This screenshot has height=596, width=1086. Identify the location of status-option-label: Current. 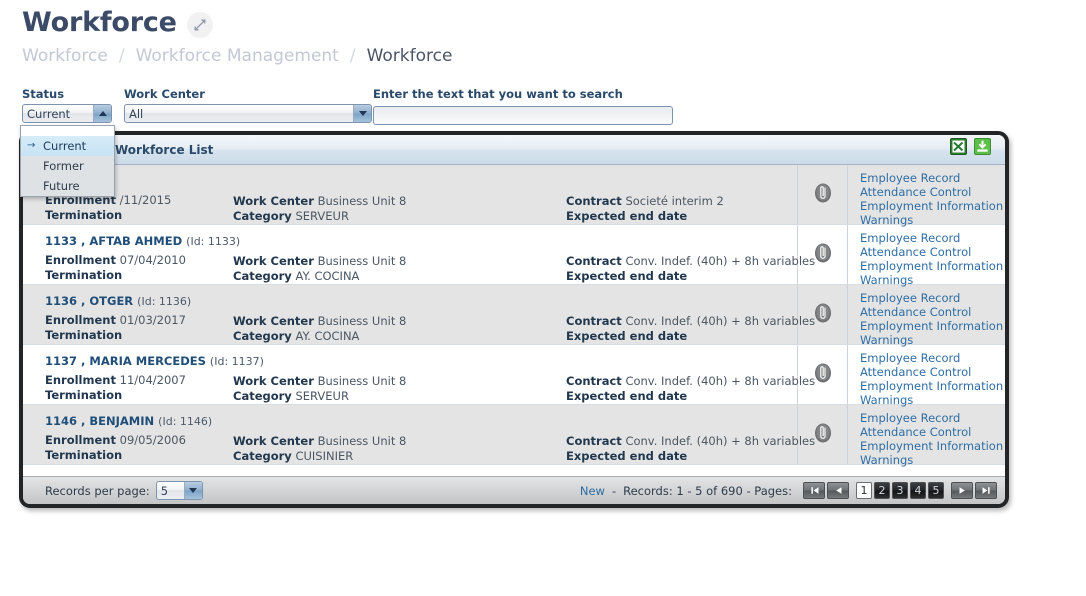
(65, 146).